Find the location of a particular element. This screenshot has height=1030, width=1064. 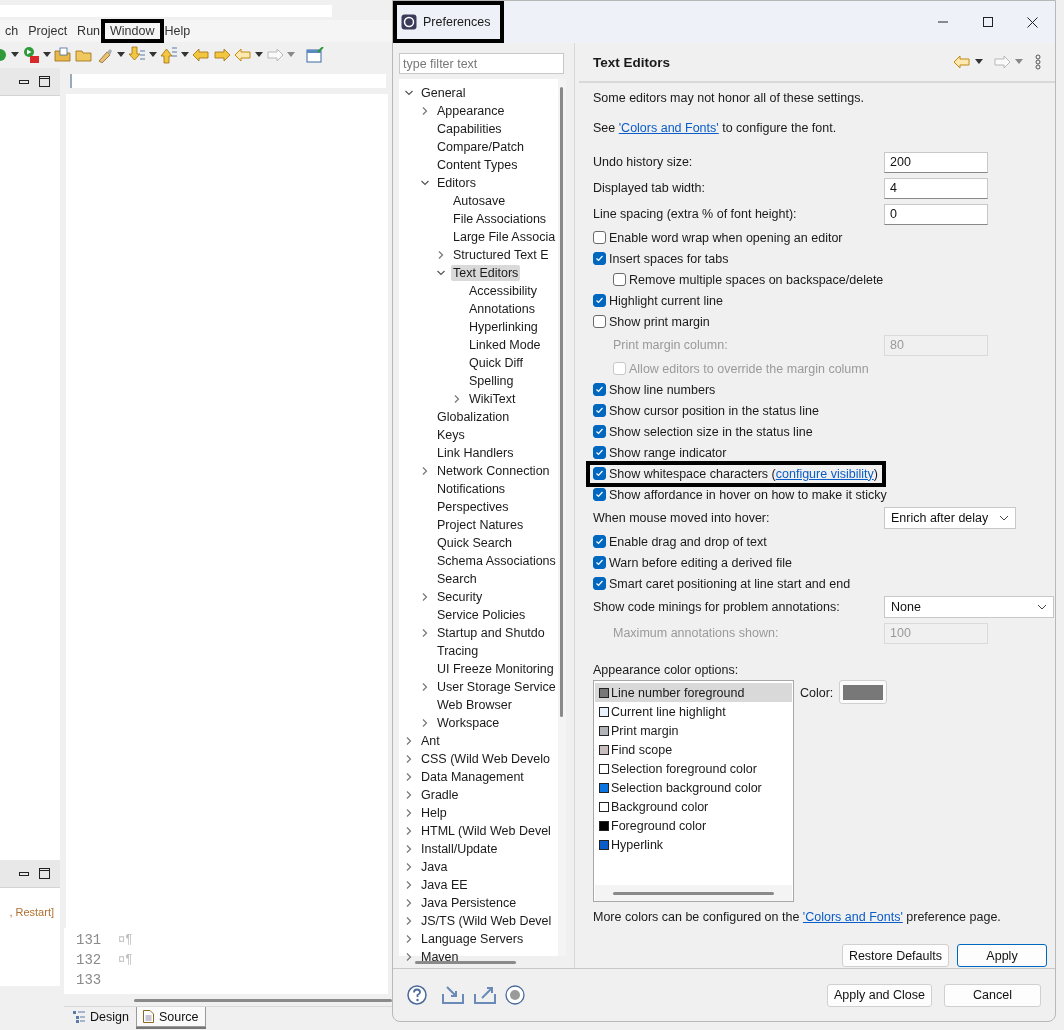

tree-item: Compare/Patch is located at coordinates (480, 147).